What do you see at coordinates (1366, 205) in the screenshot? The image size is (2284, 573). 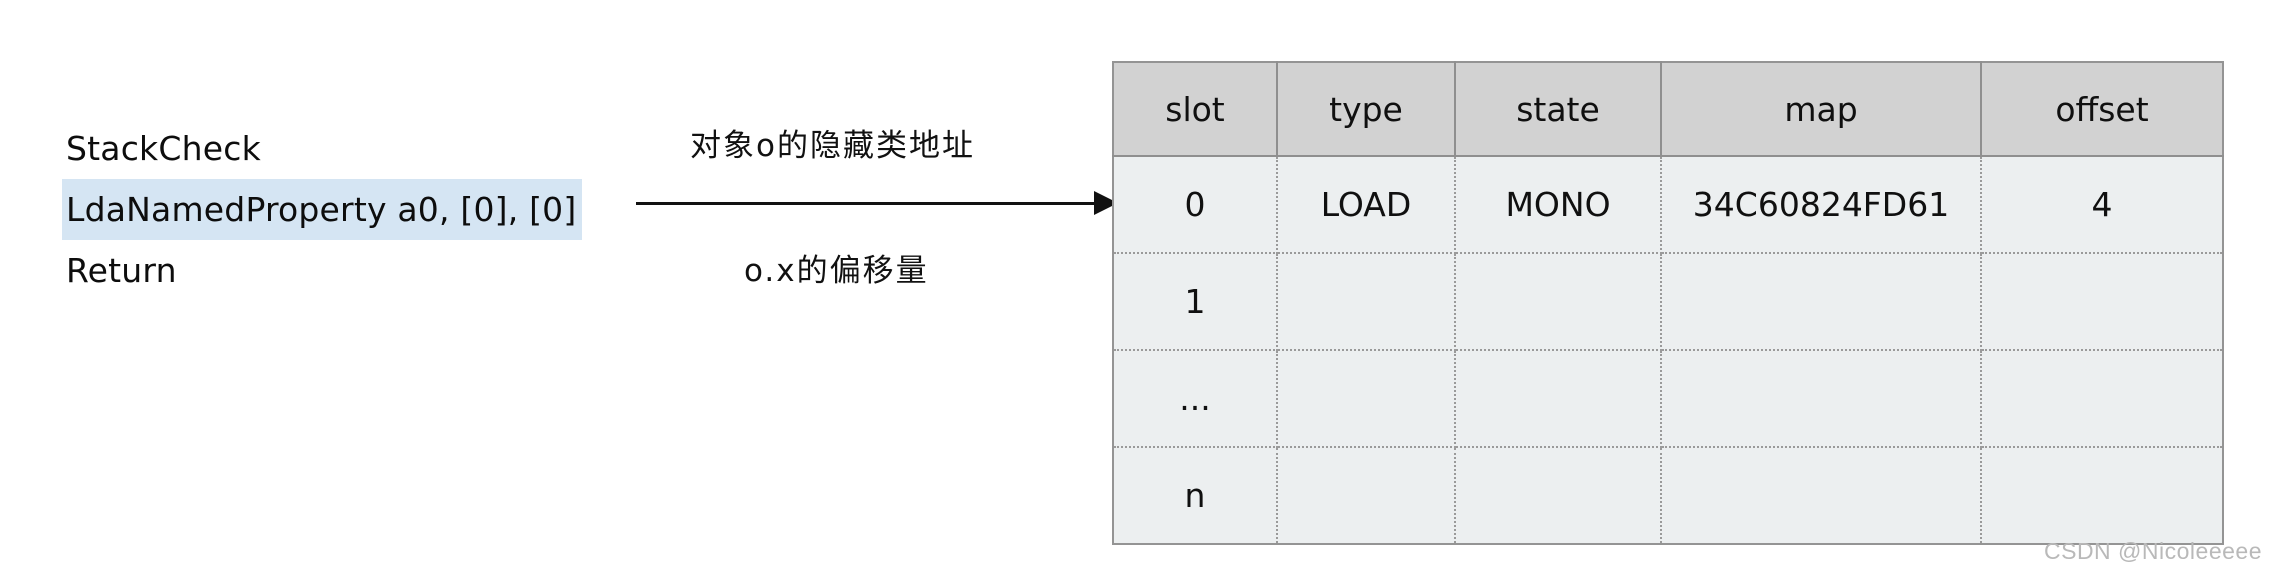 I see `cell-type: LOAD` at bounding box center [1366, 205].